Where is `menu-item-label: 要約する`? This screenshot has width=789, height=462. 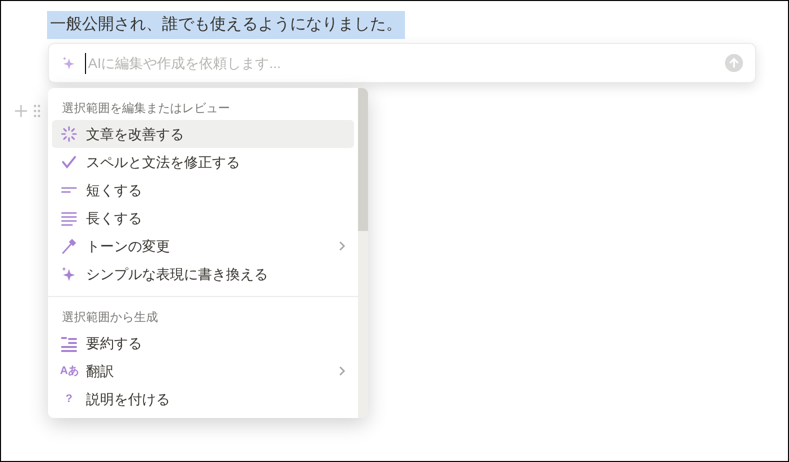
menu-item-label: 要約する is located at coordinates (114, 343).